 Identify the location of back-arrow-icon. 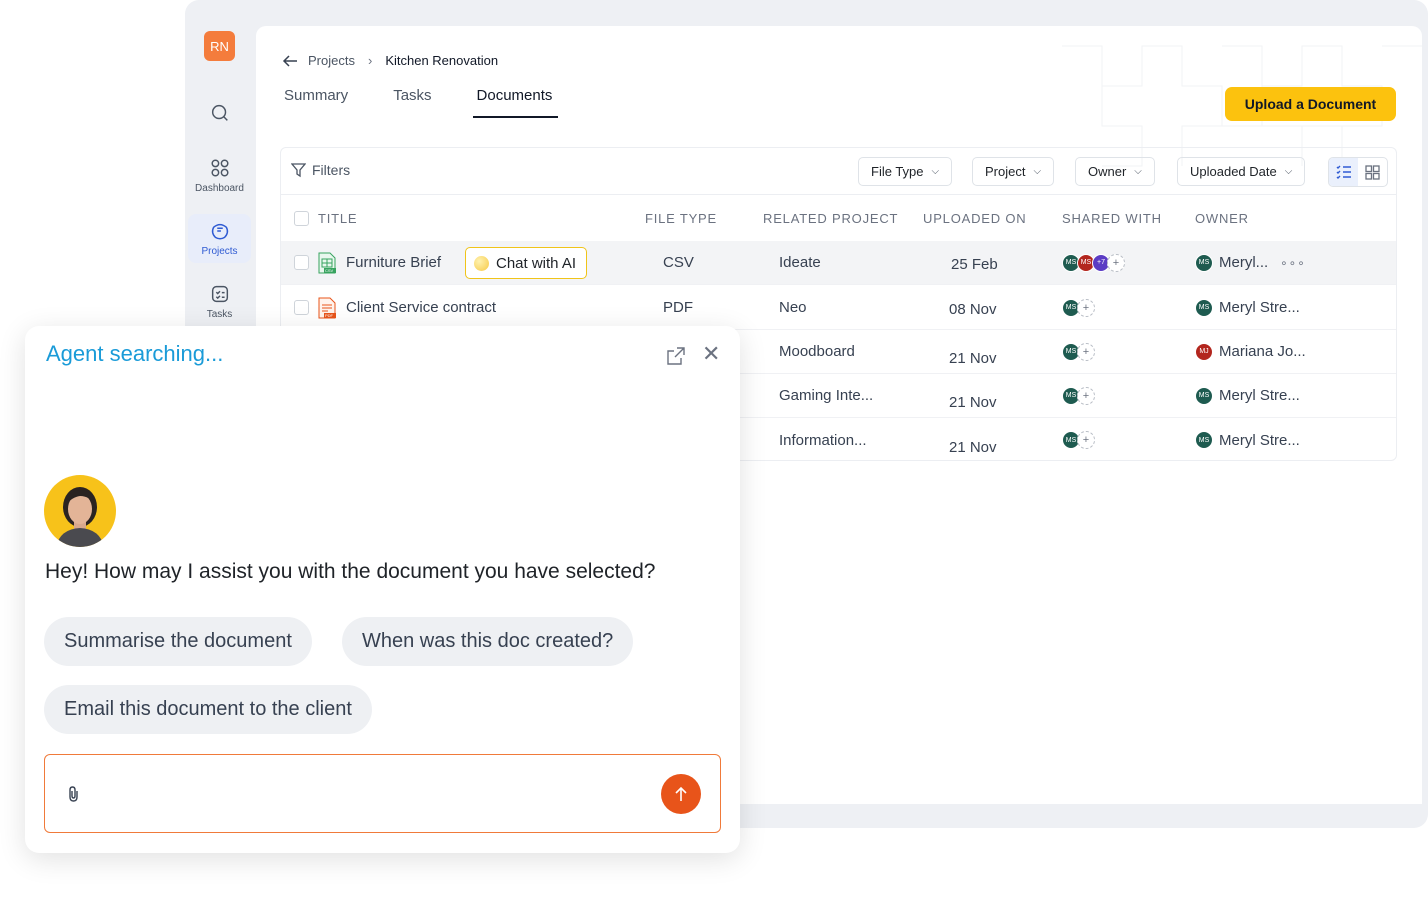
(290, 61).